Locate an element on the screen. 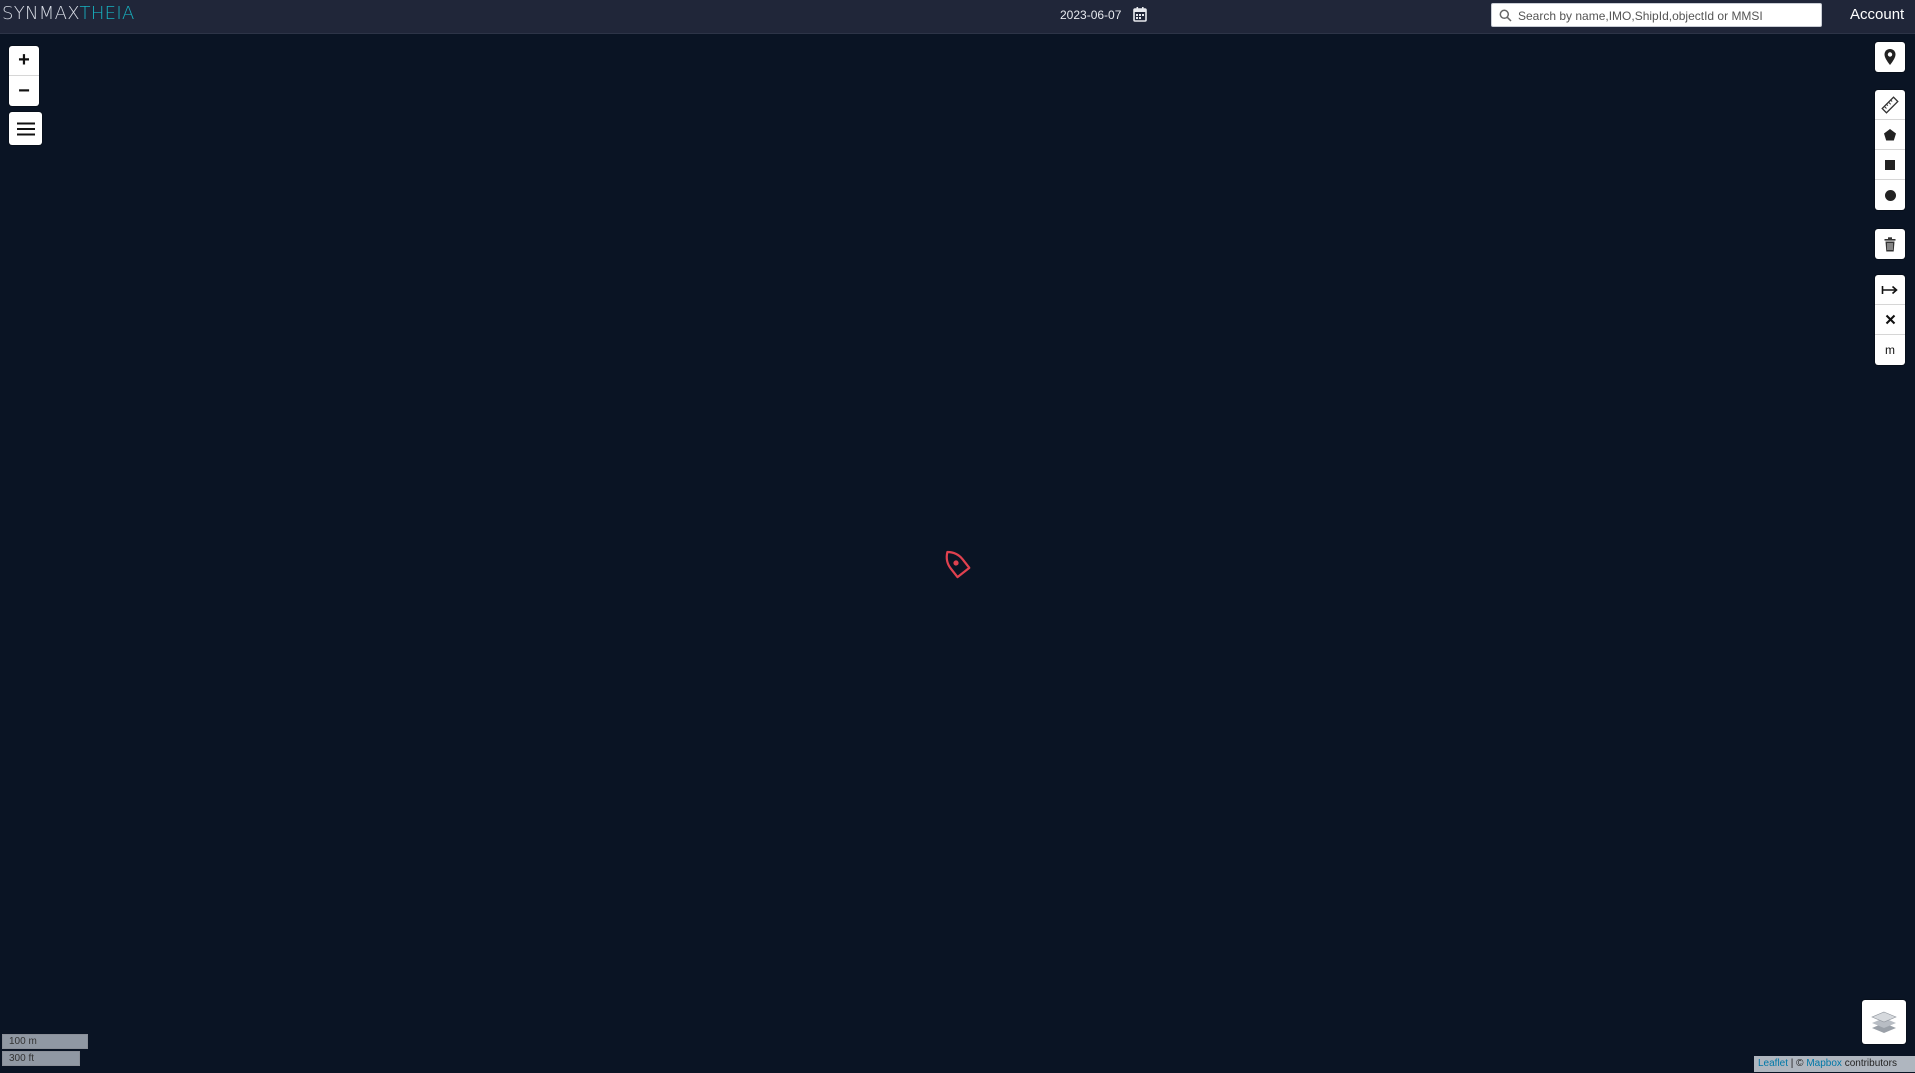 Image resolution: width=1915 pixels, height=1073 pixels. ruler-icon is located at coordinates (1890, 104).